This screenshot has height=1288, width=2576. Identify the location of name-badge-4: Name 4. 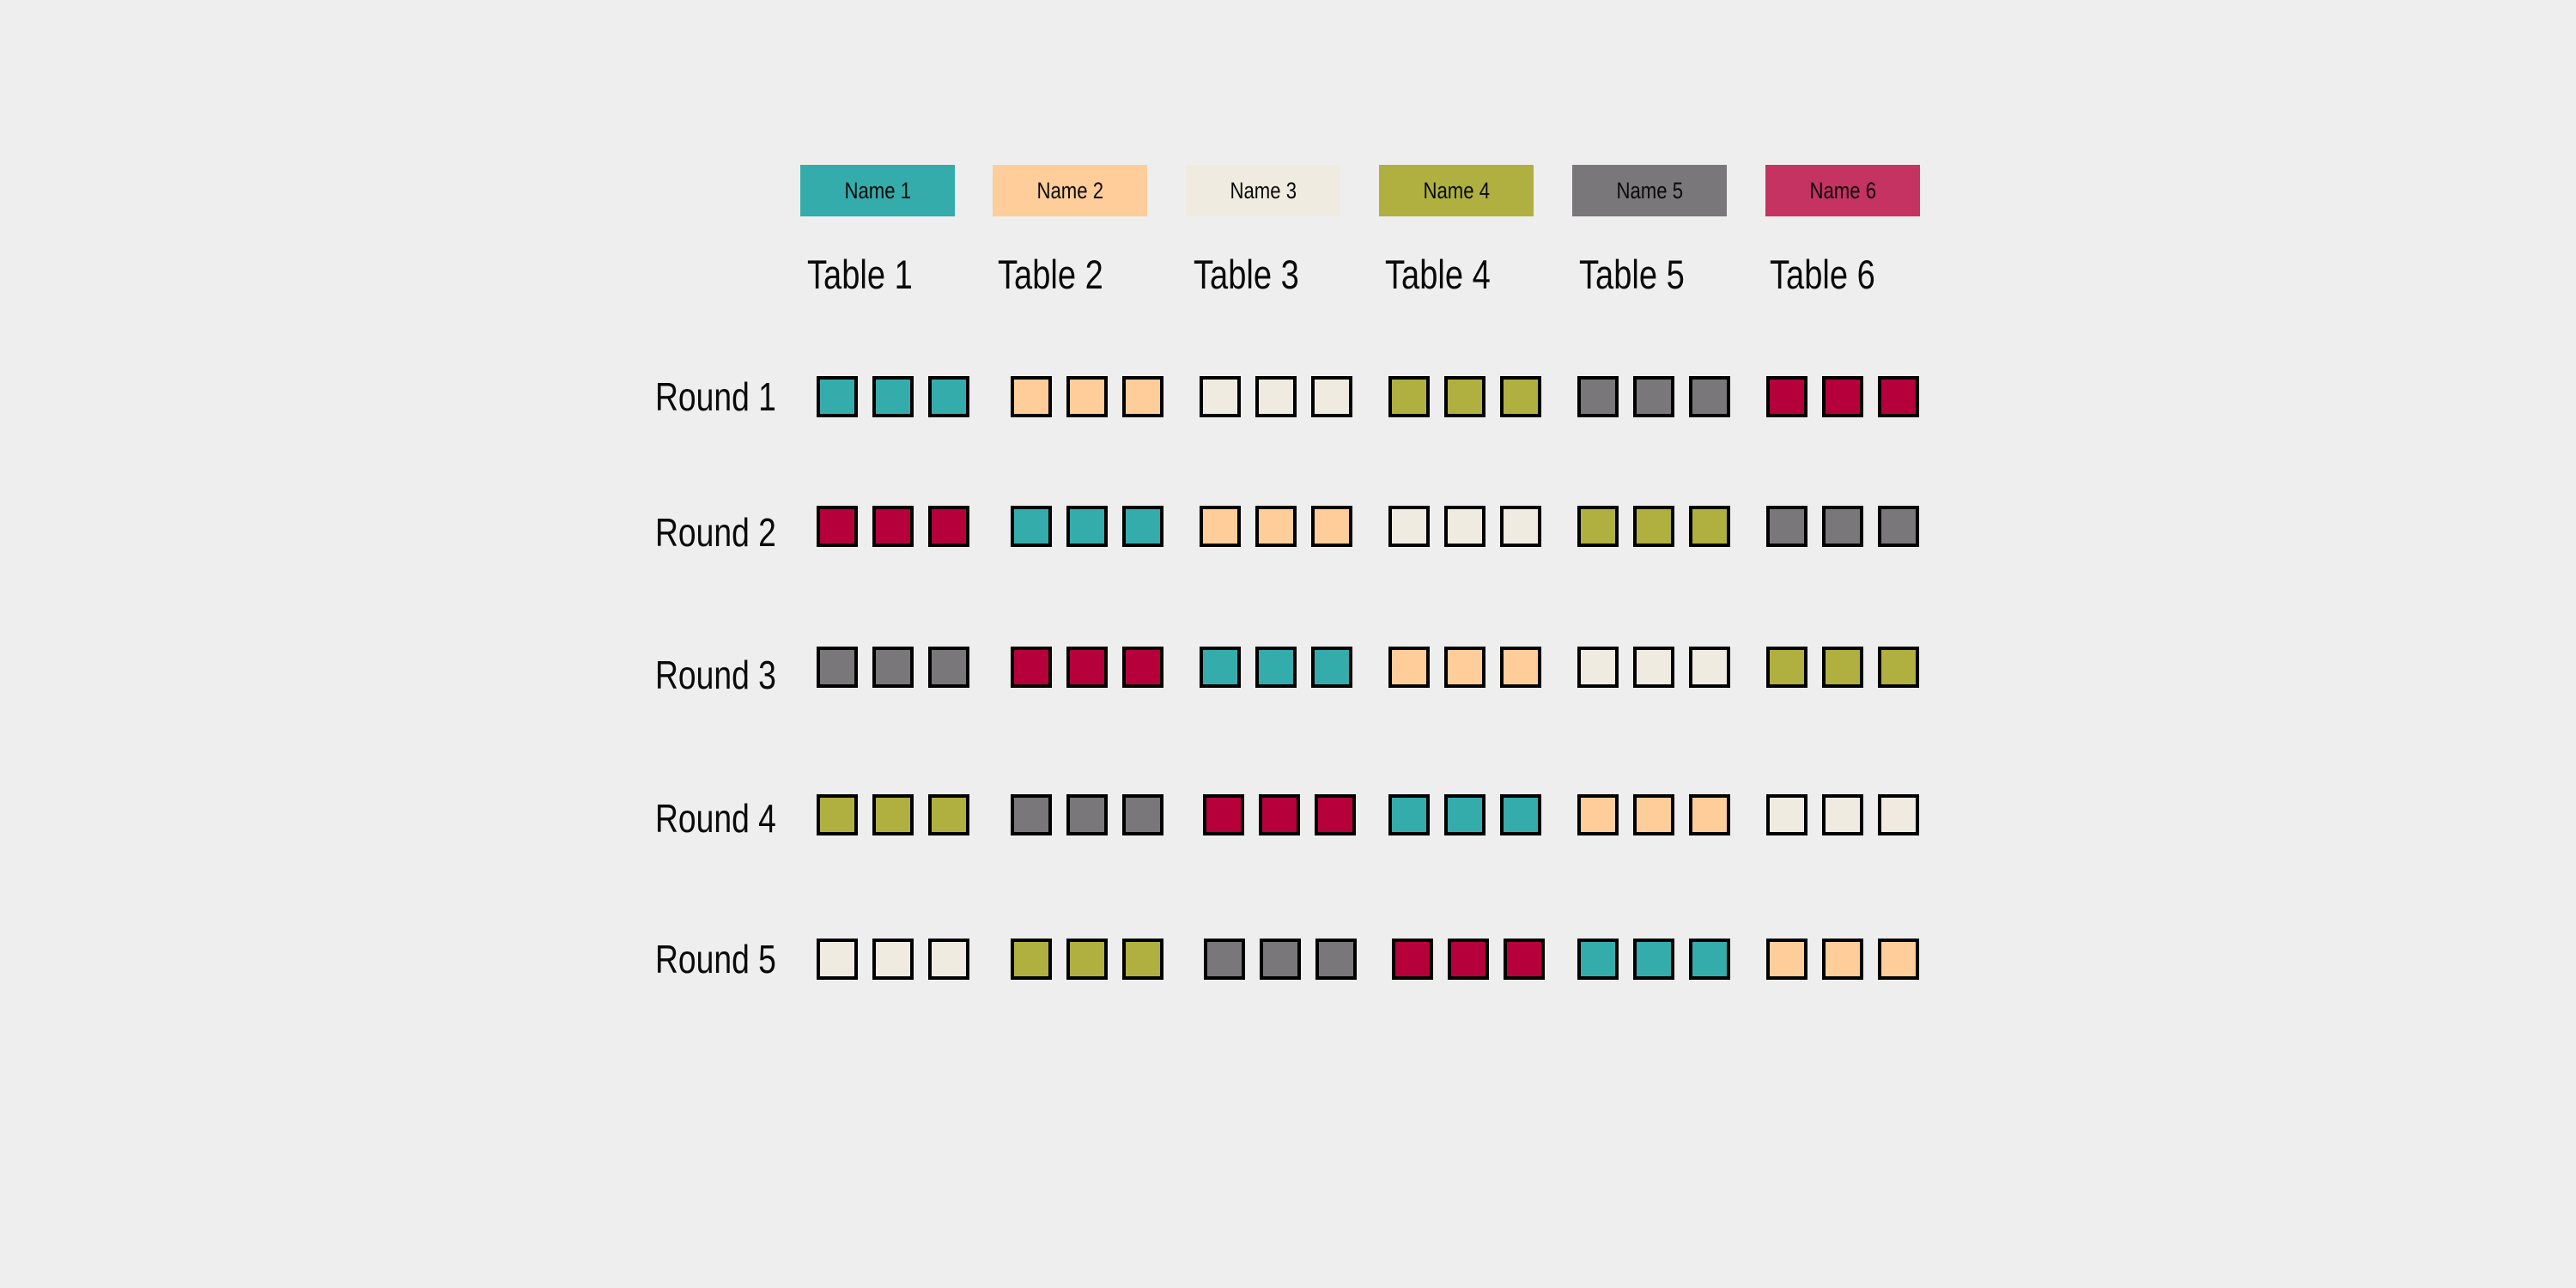
(1456, 191).